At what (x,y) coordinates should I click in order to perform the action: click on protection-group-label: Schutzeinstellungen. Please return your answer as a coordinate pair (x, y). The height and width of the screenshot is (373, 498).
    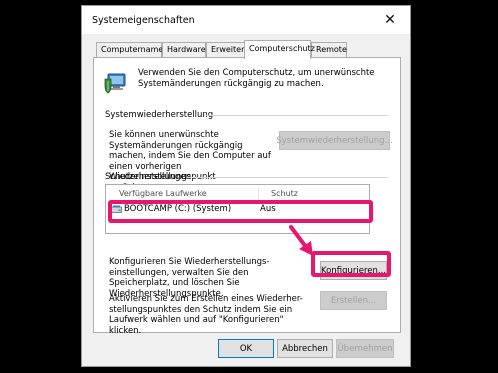
    Looking at the image, I should click on (148, 177).